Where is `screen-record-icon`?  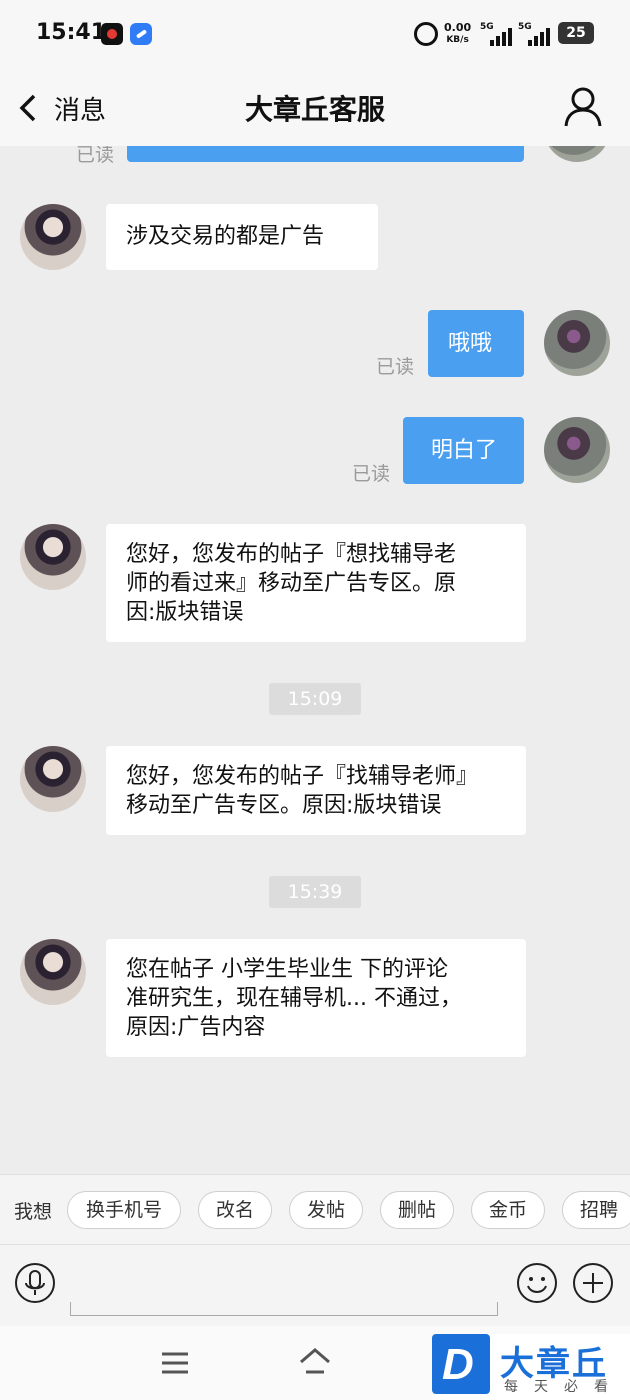 screen-record-icon is located at coordinates (112, 34).